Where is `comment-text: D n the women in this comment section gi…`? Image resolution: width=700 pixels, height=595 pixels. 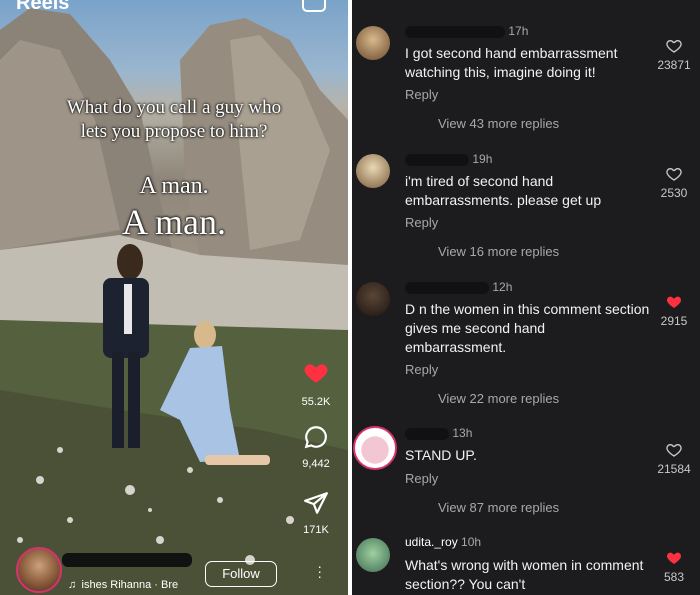 comment-text: D n the women in this comment section gi… is located at coordinates (527, 328).